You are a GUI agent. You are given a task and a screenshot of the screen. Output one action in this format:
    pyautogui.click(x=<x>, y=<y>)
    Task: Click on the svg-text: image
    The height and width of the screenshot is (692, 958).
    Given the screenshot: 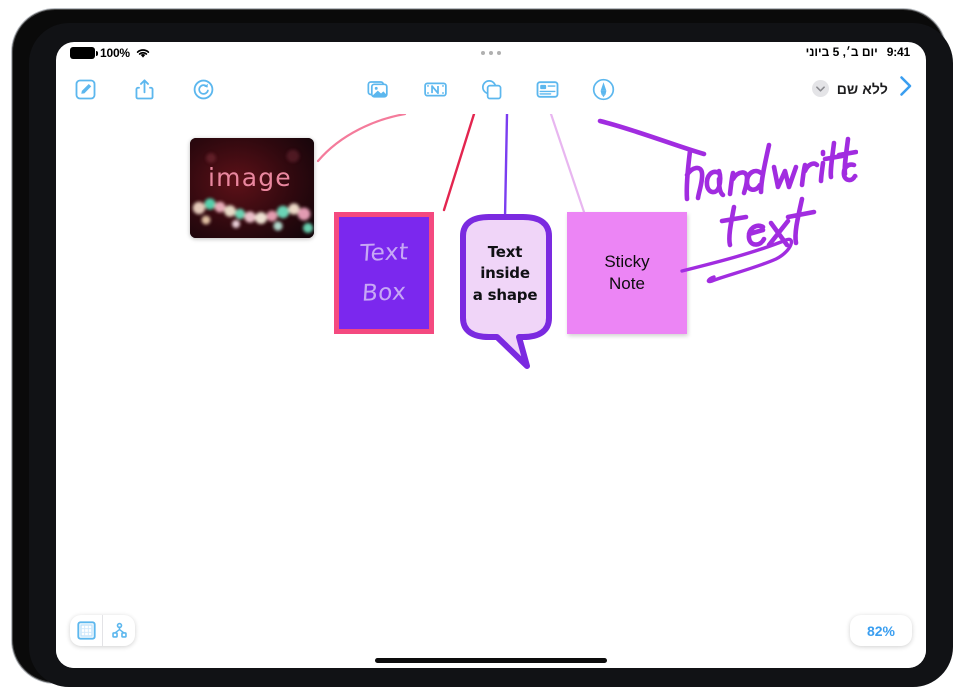 What is the action you would take?
    pyautogui.click(x=250, y=177)
    